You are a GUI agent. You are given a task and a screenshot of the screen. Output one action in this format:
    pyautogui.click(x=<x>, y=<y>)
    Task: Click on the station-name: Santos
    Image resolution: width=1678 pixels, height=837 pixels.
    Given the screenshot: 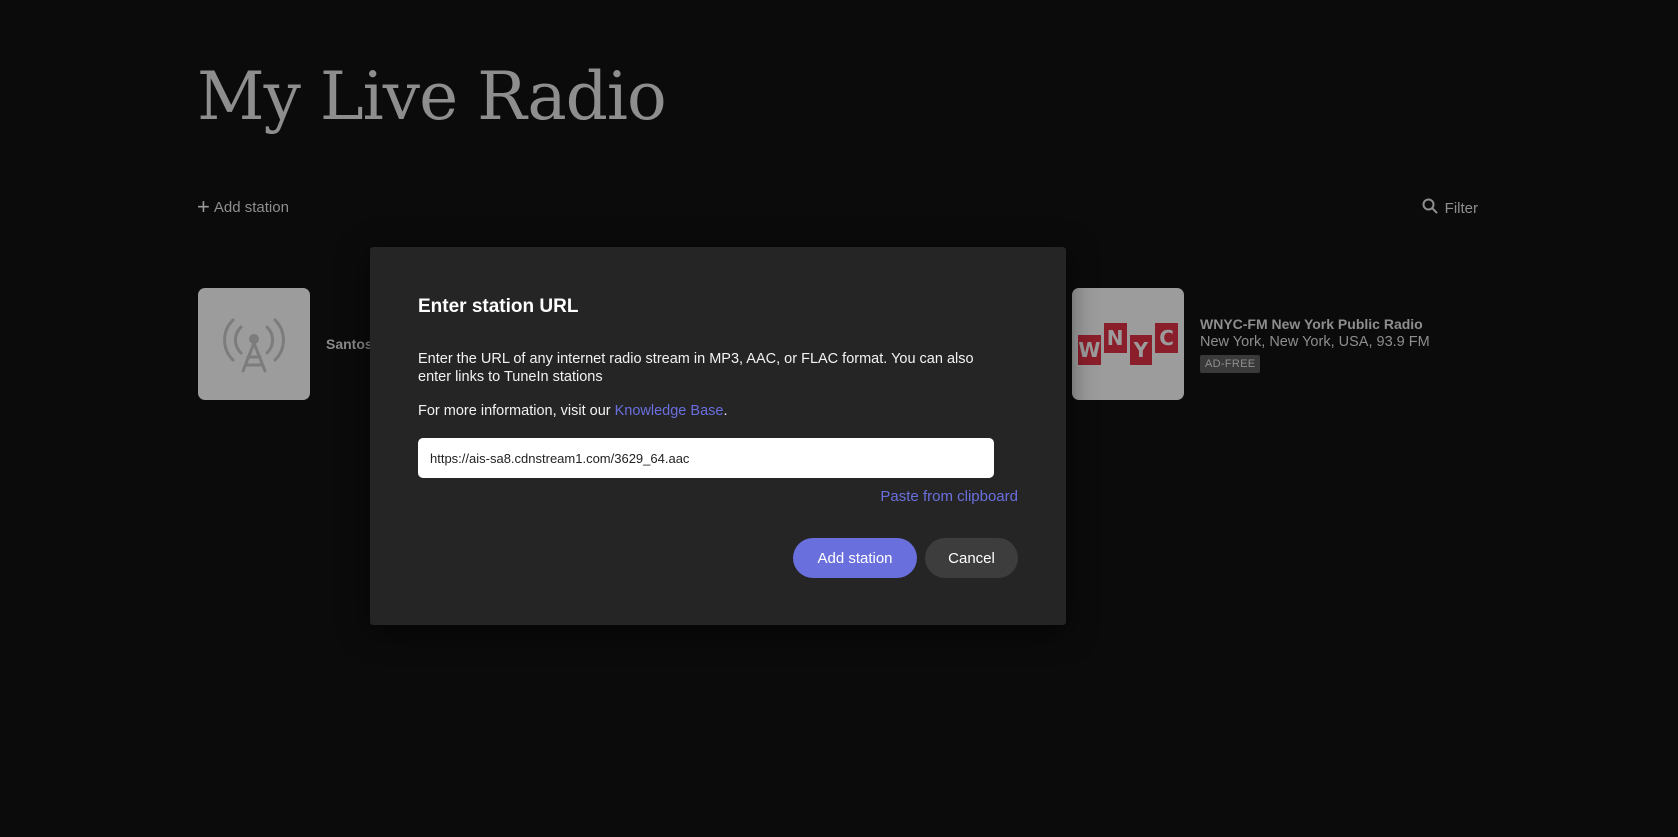 What is the action you would take?
    pyautogui.click(x=349, y=344)
    